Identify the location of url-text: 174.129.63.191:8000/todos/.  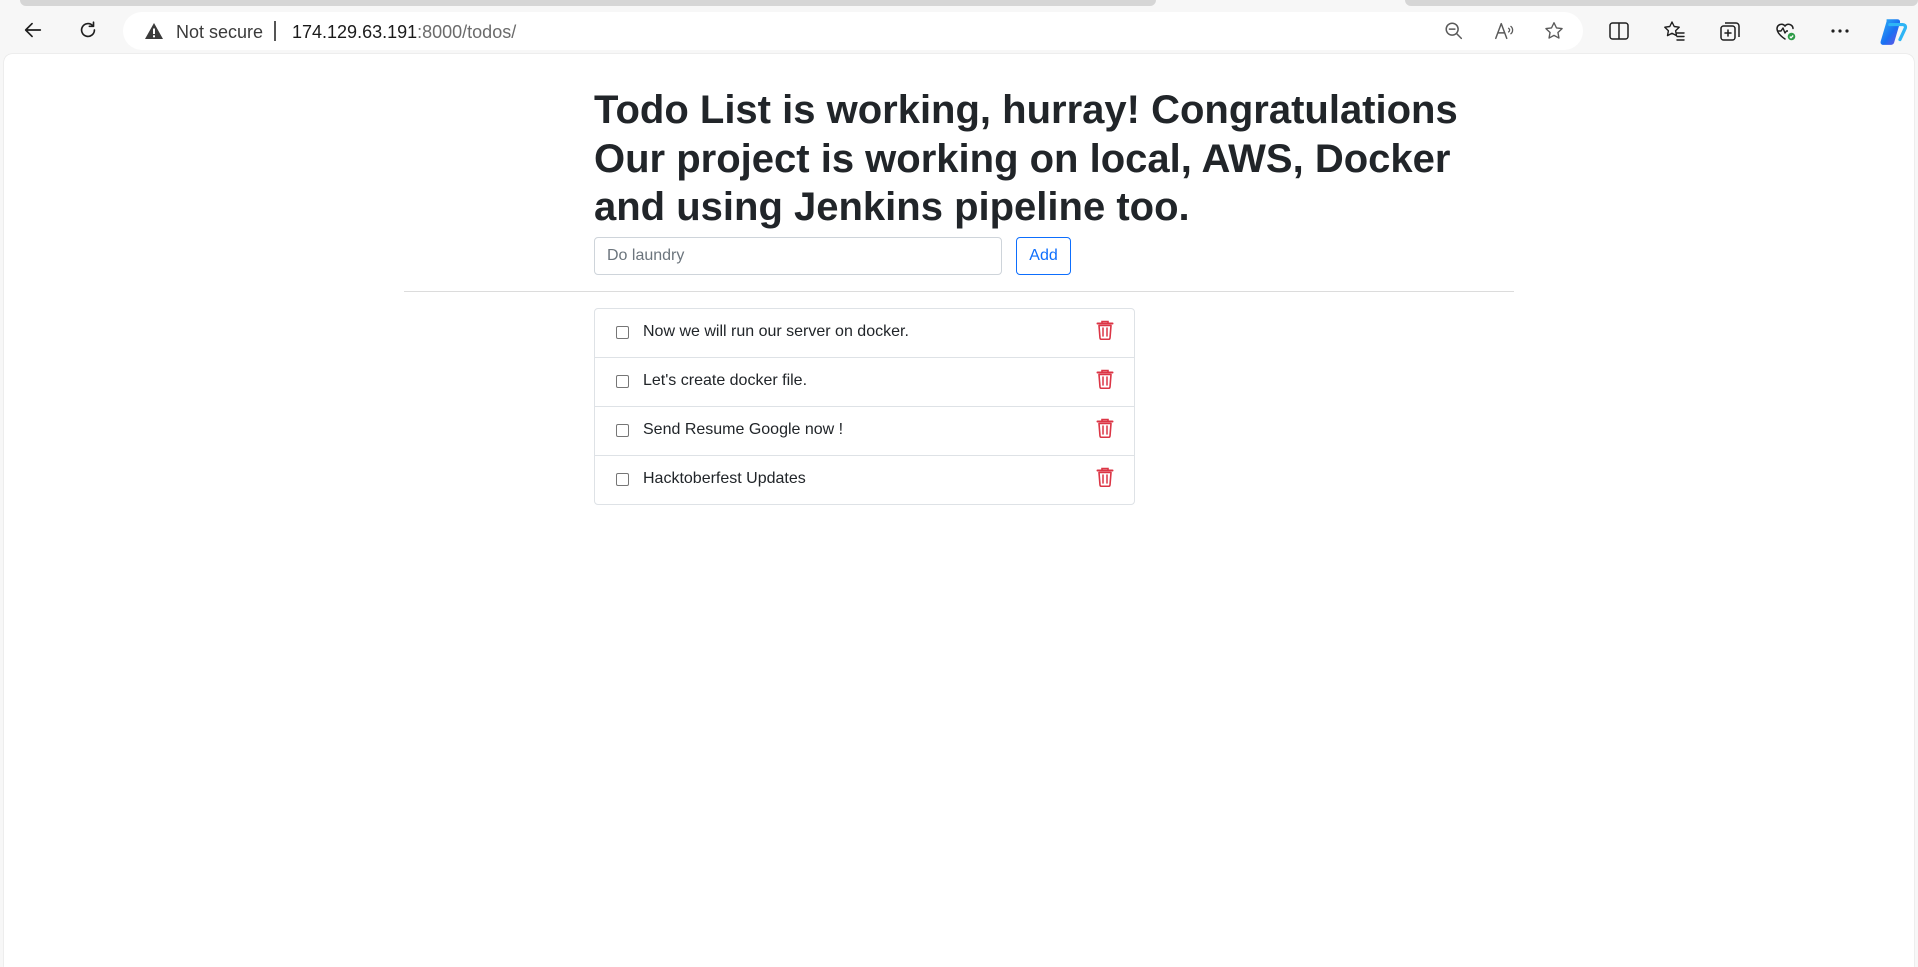
(404, 32).